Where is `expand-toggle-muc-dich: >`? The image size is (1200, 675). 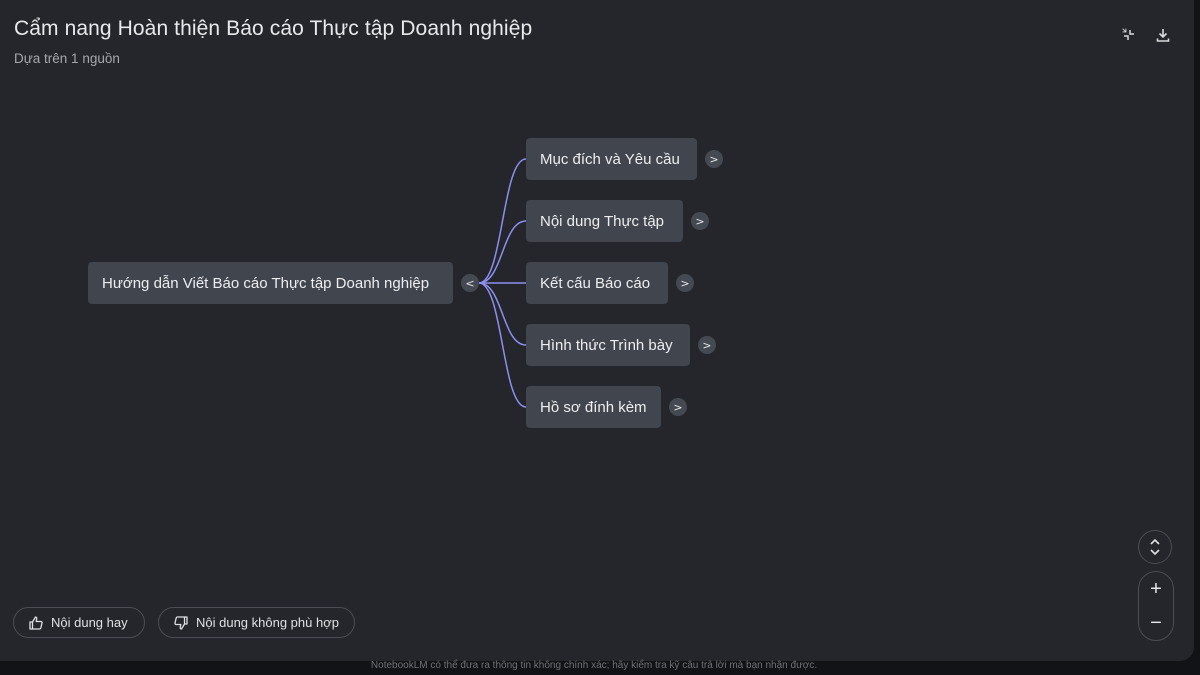 expand-toggle-muc-dich: > is located at coordinates (714, 159).